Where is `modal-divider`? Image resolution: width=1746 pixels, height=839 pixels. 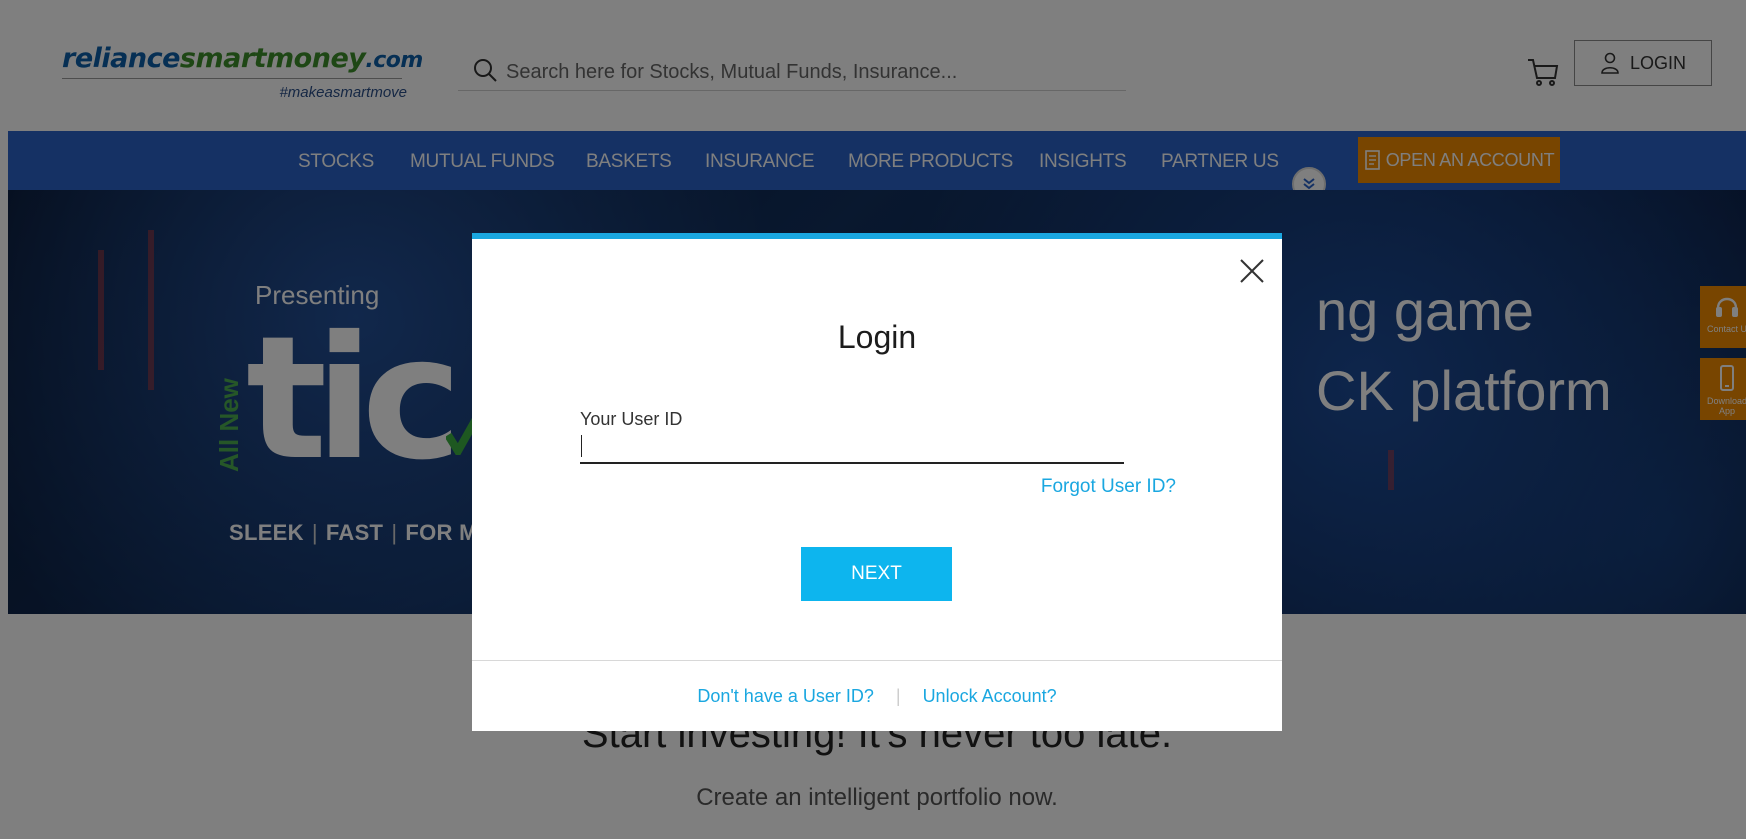 modal-divider is located at coordinates (877, 660).